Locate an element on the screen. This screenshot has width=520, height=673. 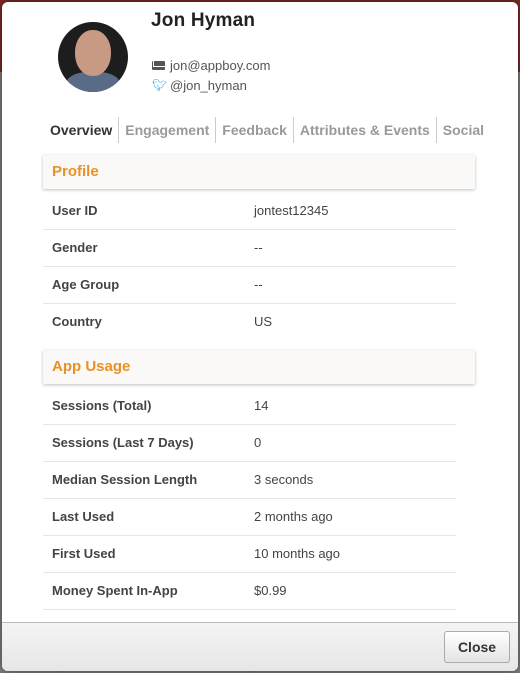
row-value: 0 is located at coordinates (258, 442).